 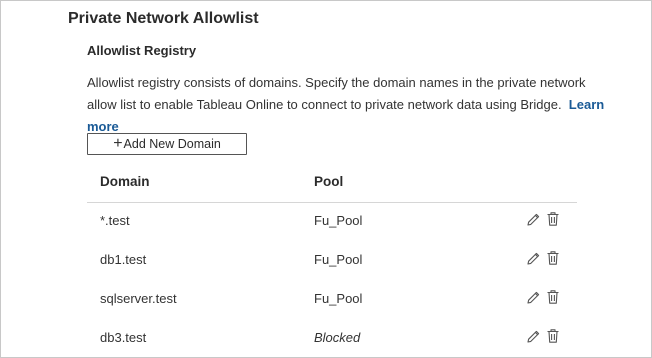 What do you see at coordinates (125, 181) in the screenshot?
I see `domain-column-header: Domain` at bounding box center [125, 181].